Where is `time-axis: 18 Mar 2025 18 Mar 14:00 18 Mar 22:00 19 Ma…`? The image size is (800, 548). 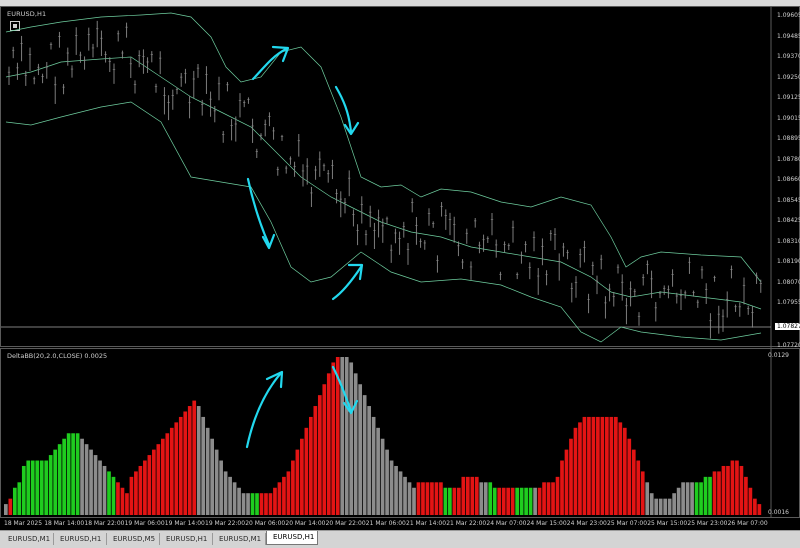 time-axis: 18 Mar 2025 18 Mar 14:00 18 Mar 22:00 19 Ma… is located at coordinates (400, 524).